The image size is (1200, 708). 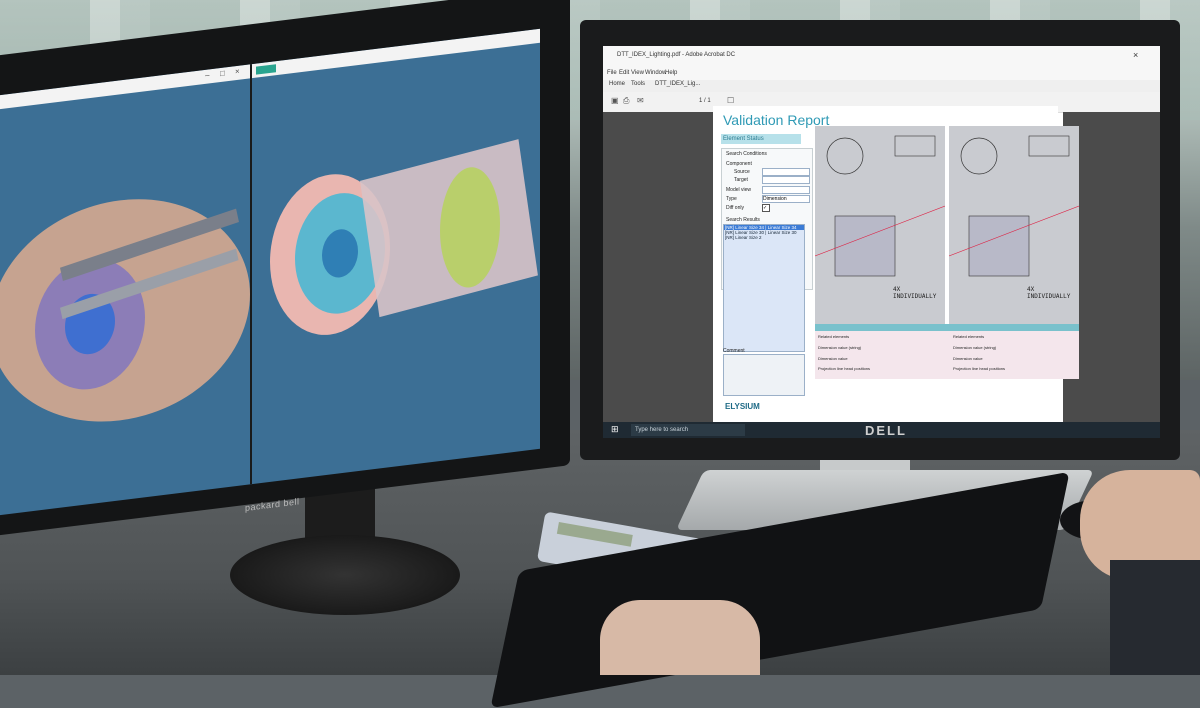 What do you see at coordinates (615, 100) in the screenshot?
I see `save-icon: ▣` at bounding box center [615, 100].